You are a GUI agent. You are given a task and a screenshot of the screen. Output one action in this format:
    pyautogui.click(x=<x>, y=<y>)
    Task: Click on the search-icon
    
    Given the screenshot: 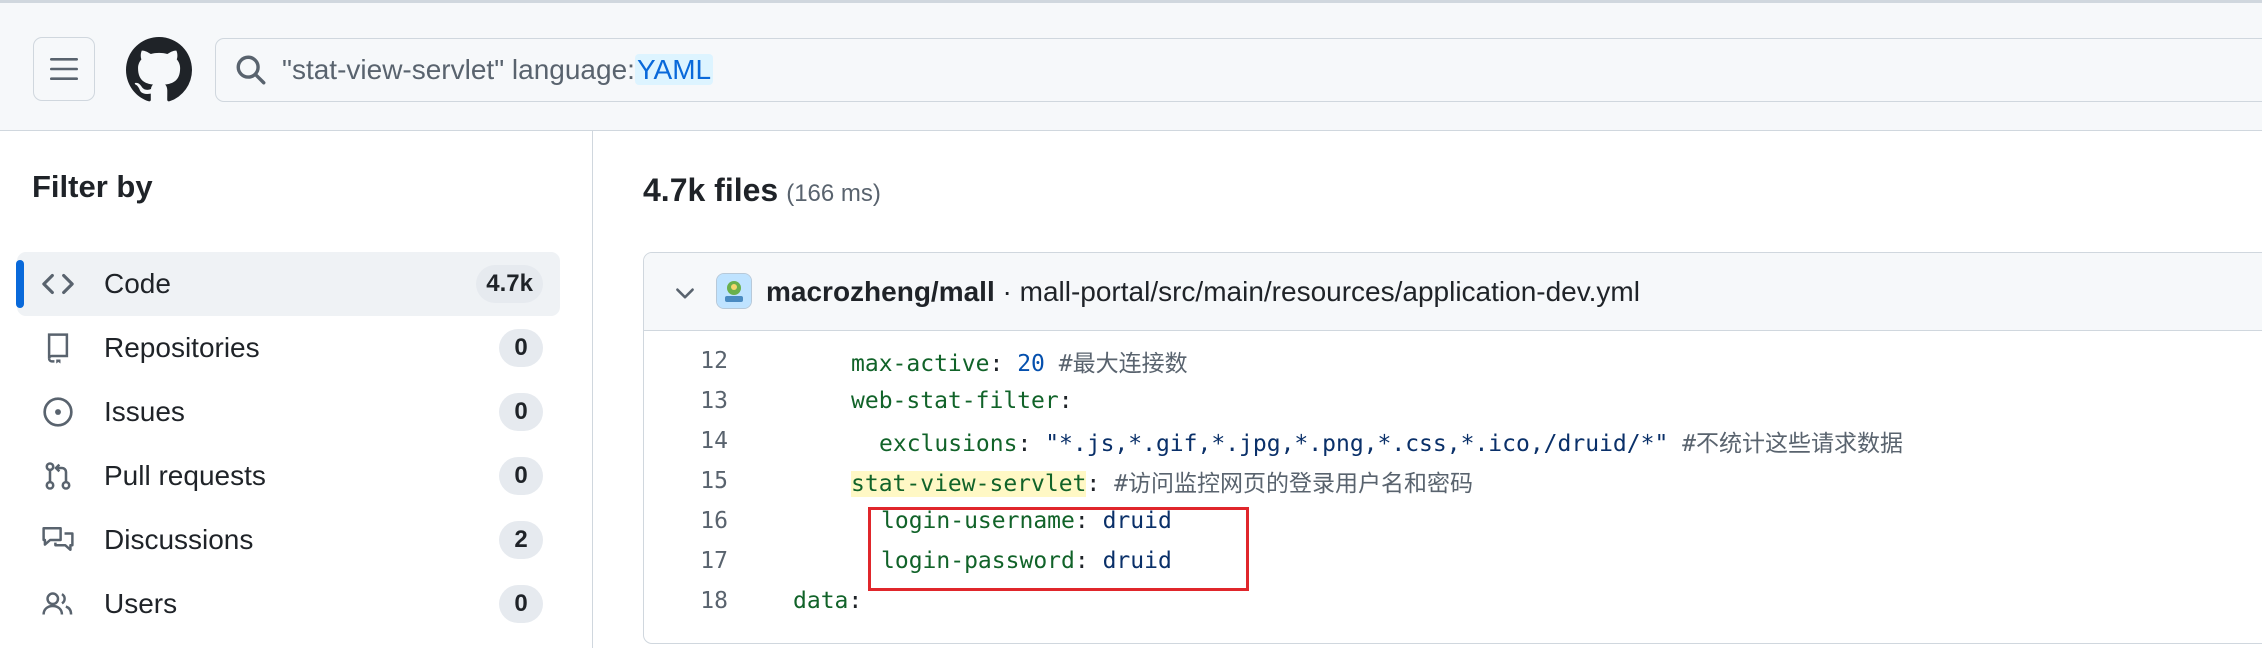 What is the action you would take?
    pyautogui.click(x=251, y=70)
    